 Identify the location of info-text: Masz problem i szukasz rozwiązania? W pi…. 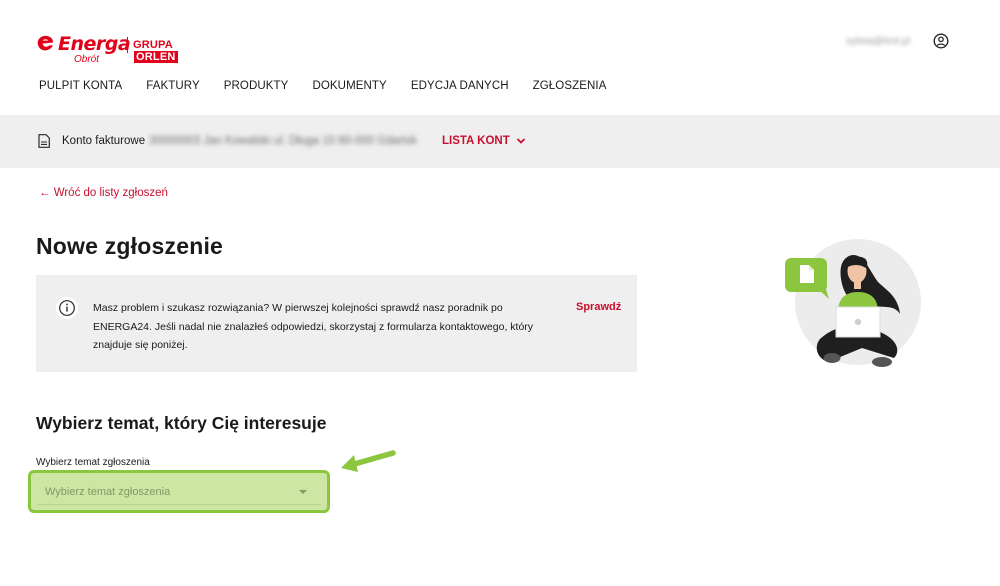
(313, 326).